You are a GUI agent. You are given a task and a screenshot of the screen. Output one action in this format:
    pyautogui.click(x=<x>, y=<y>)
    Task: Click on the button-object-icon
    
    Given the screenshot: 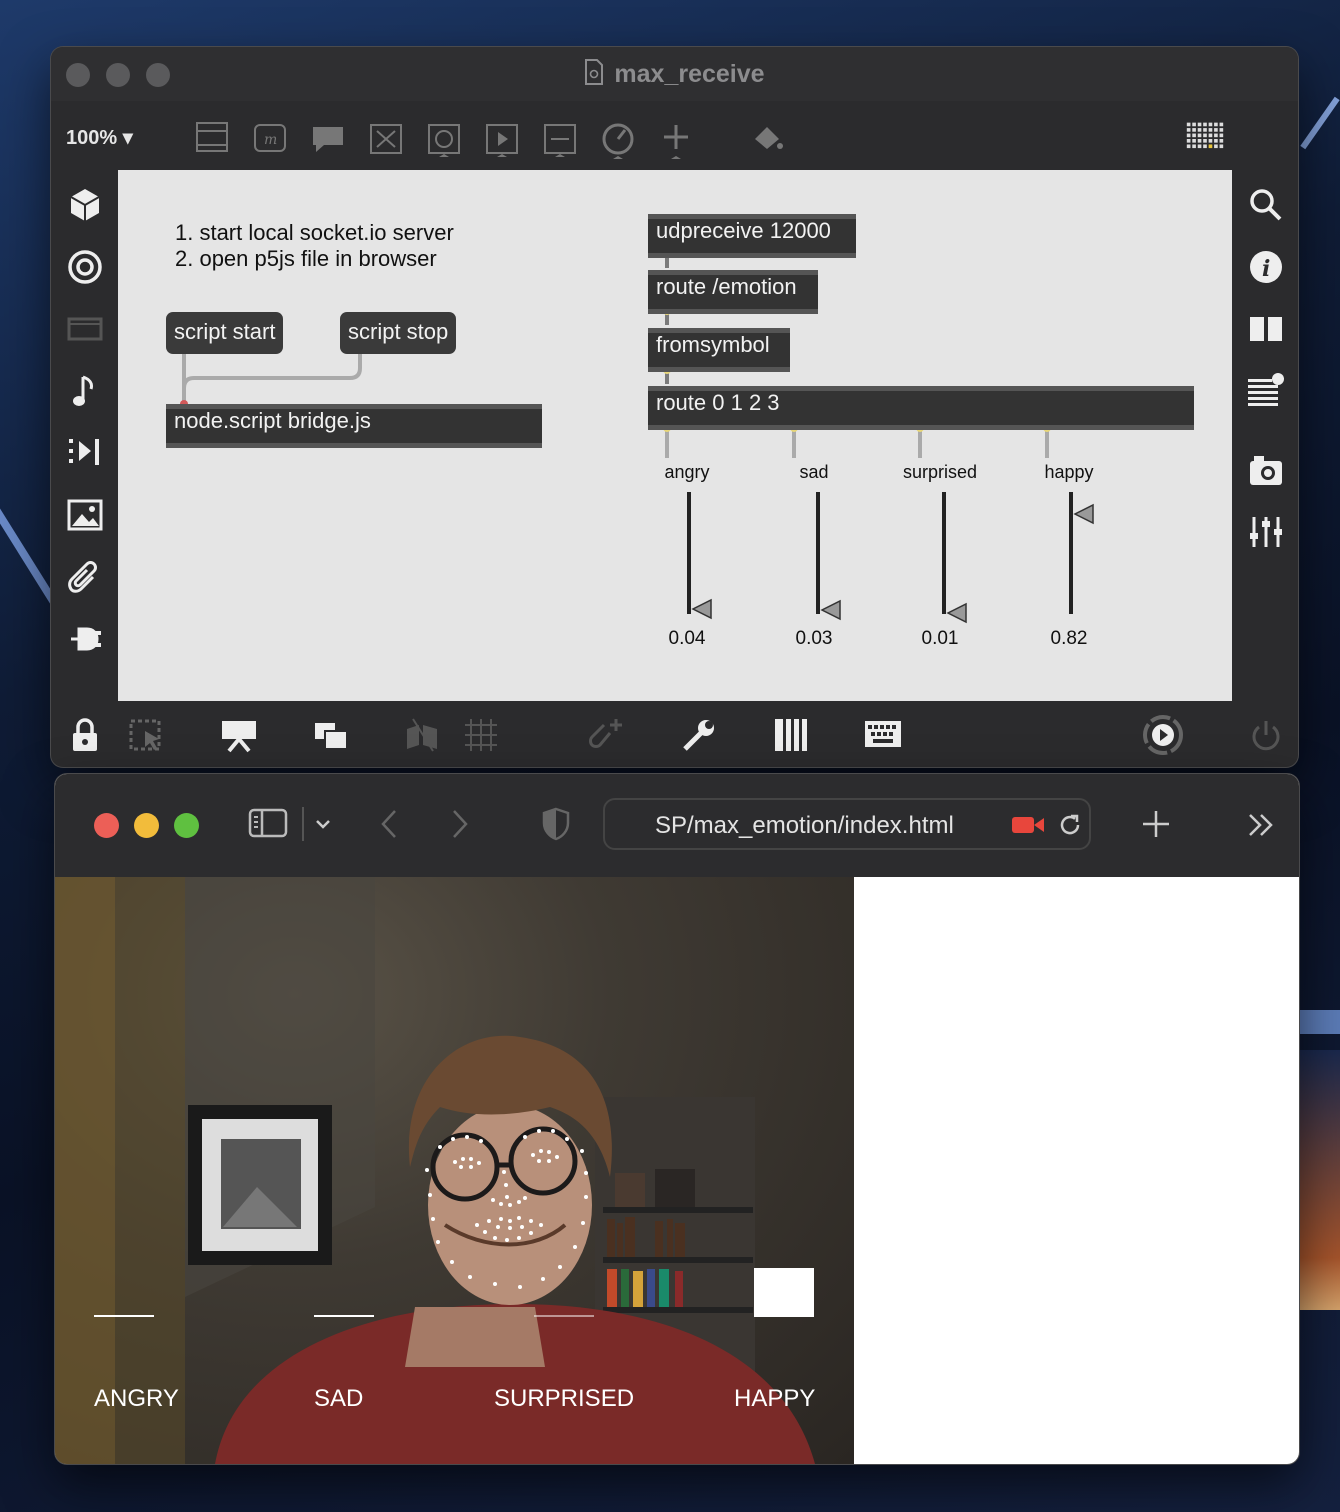 What is the action you would take?
    pyautogui.click(x=444, y=139)
    